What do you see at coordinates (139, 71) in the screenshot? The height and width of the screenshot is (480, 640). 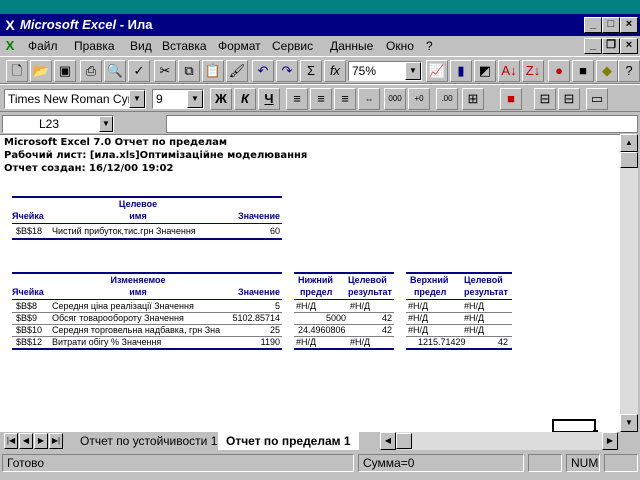 I see `spelling-icon: ✓` at bounding box center [139, 71].